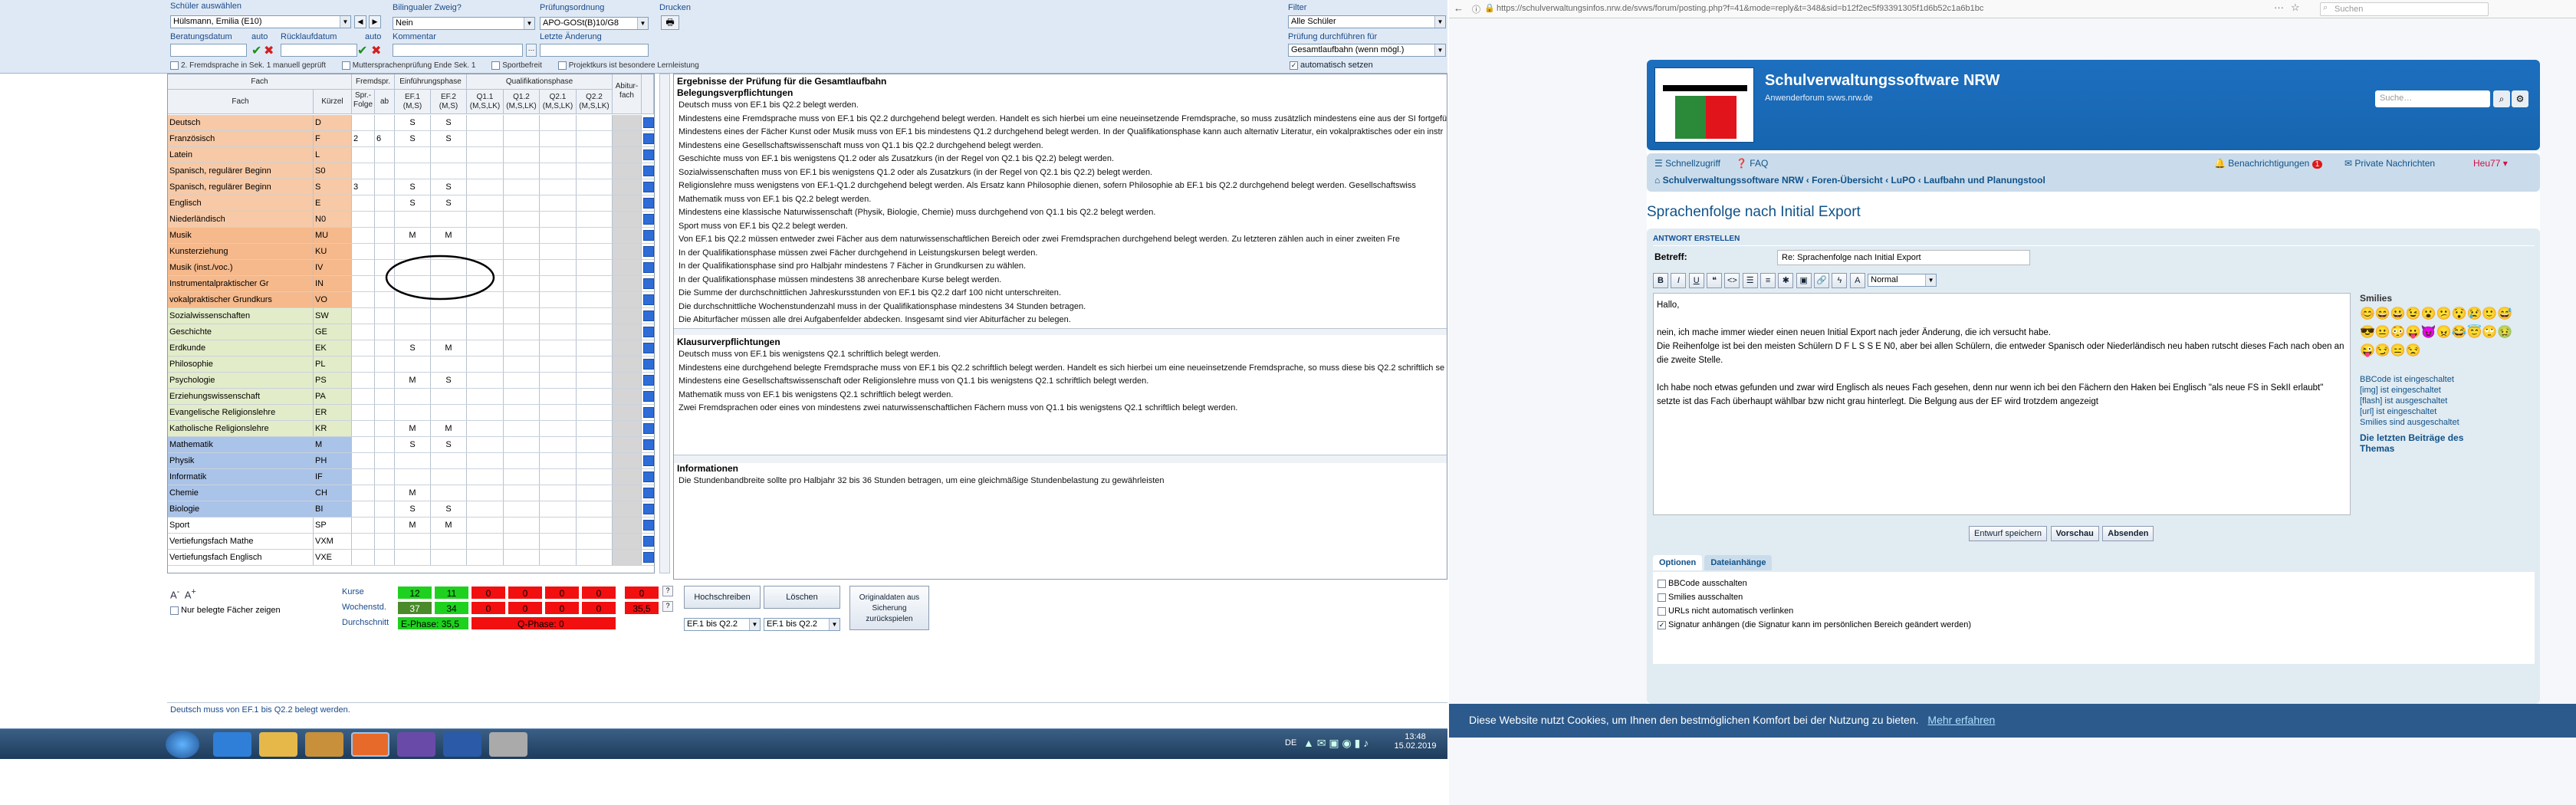  I want to click on bold-button: B, so click(1661, 280).